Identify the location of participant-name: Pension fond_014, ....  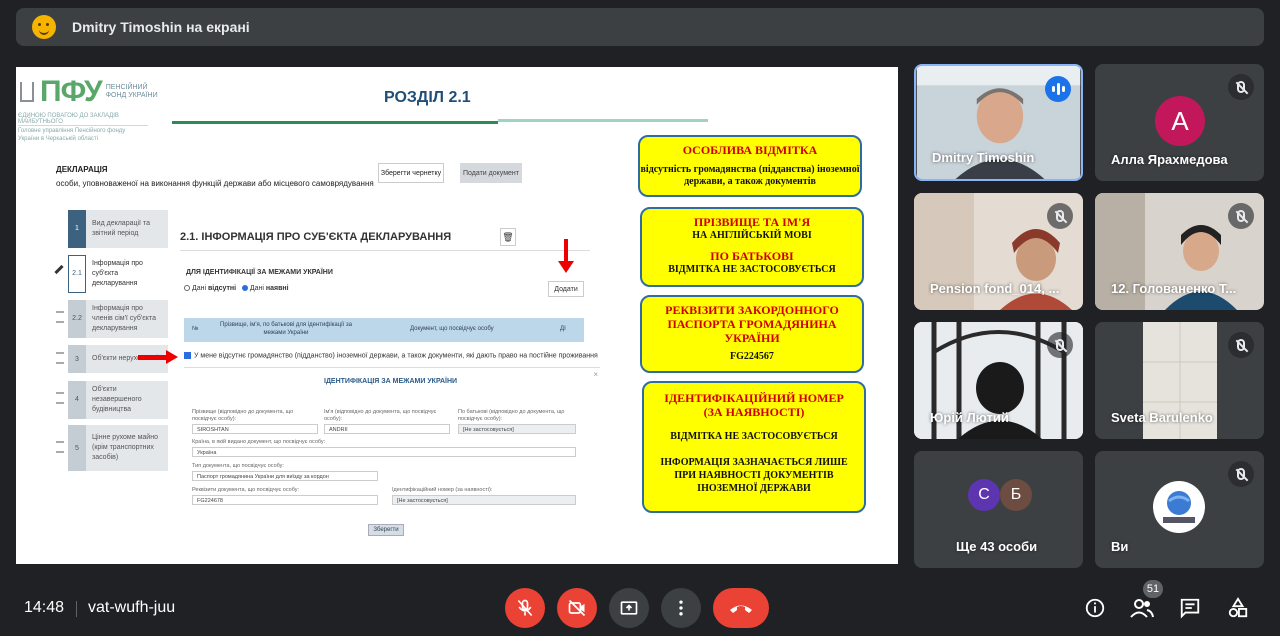
(995, 288).